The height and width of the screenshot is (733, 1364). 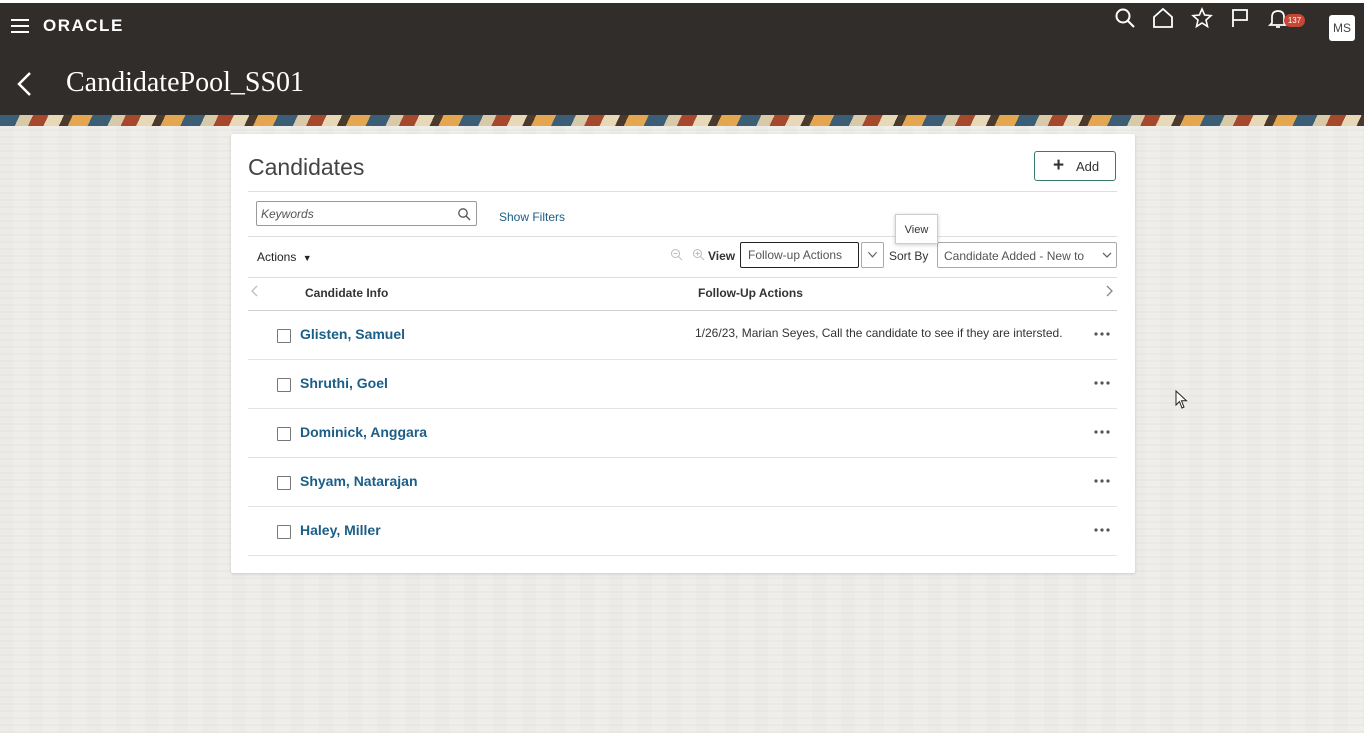 I want to click on view-label: View, so click(x=722, y=256).